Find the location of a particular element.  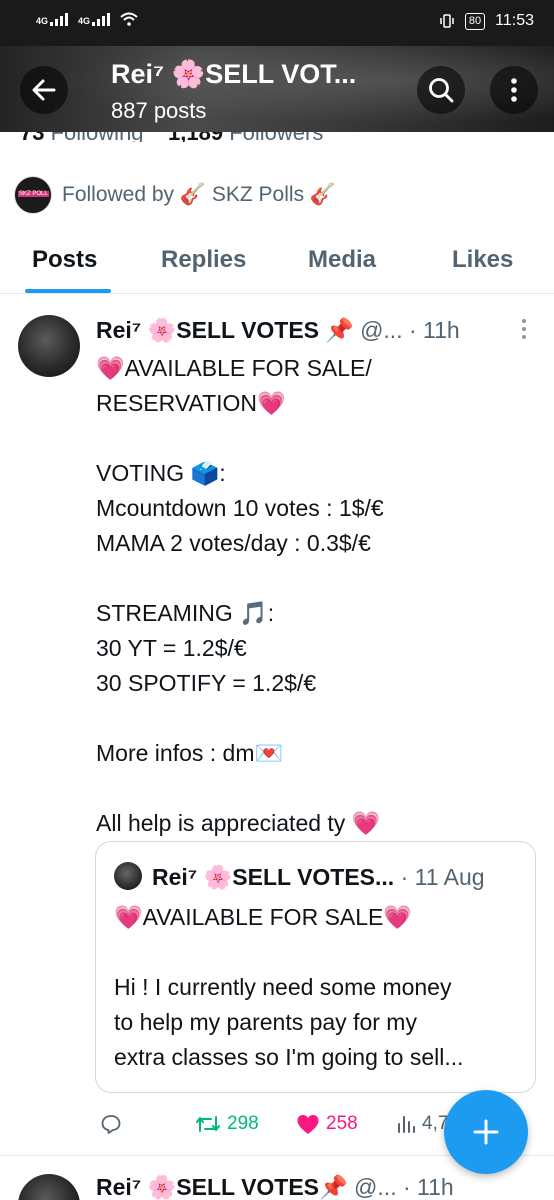

tweet-more-icon is located at coordinates (524, 329).